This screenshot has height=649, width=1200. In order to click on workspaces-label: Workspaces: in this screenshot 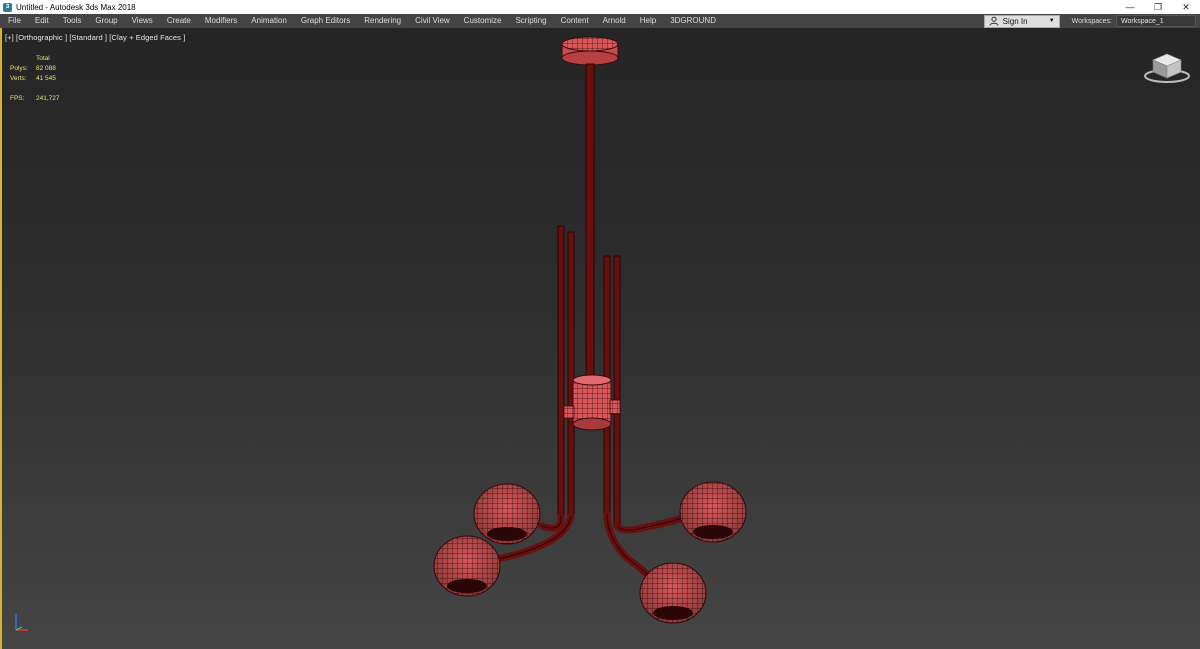, I will do `click(1091, 21)`.